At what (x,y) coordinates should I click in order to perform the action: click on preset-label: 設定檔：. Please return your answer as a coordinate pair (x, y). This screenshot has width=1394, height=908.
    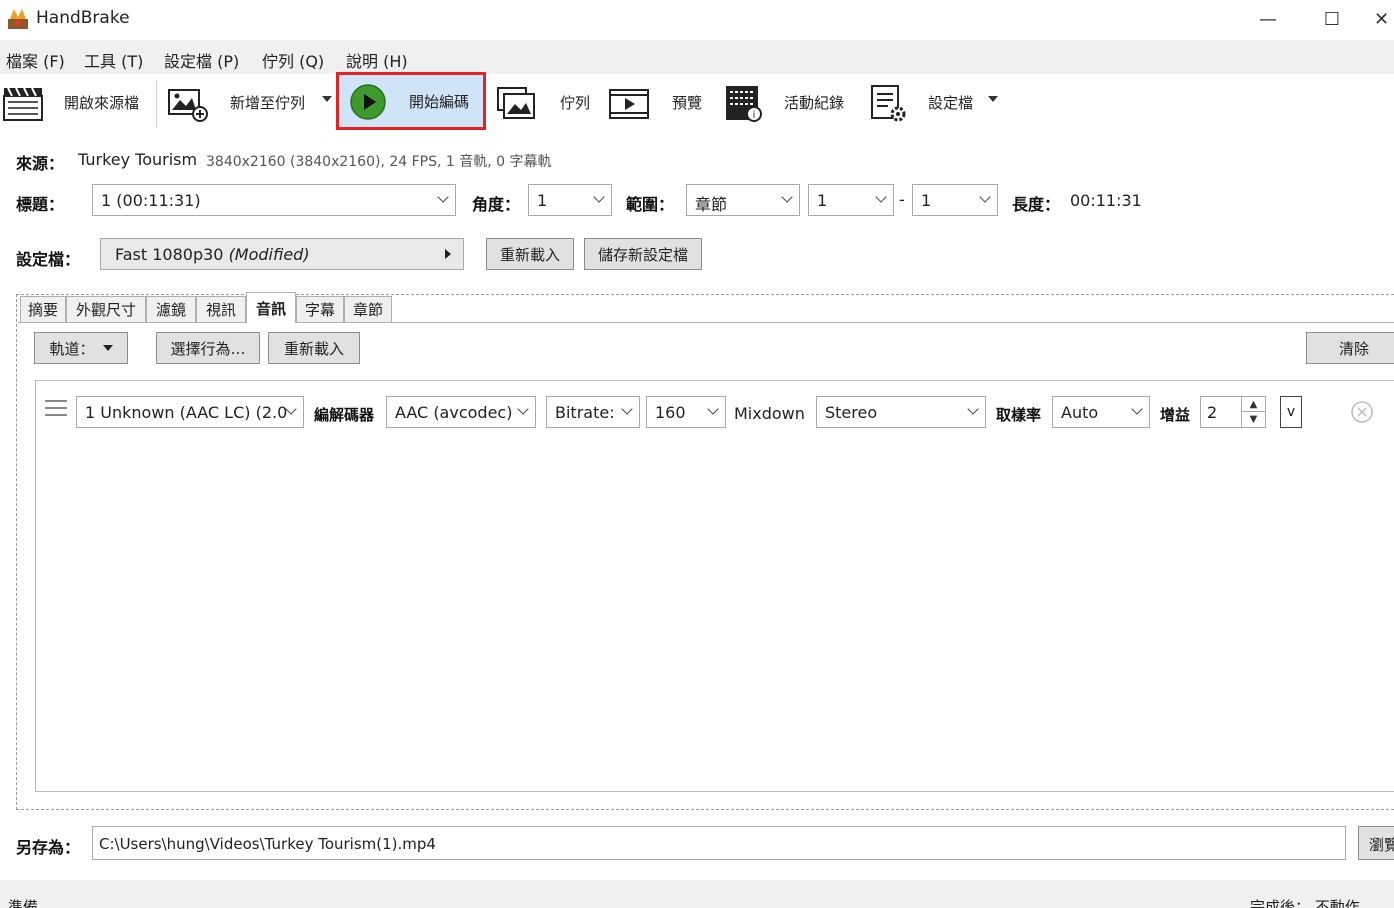
    Looking at the image, I should click on (48, 259).